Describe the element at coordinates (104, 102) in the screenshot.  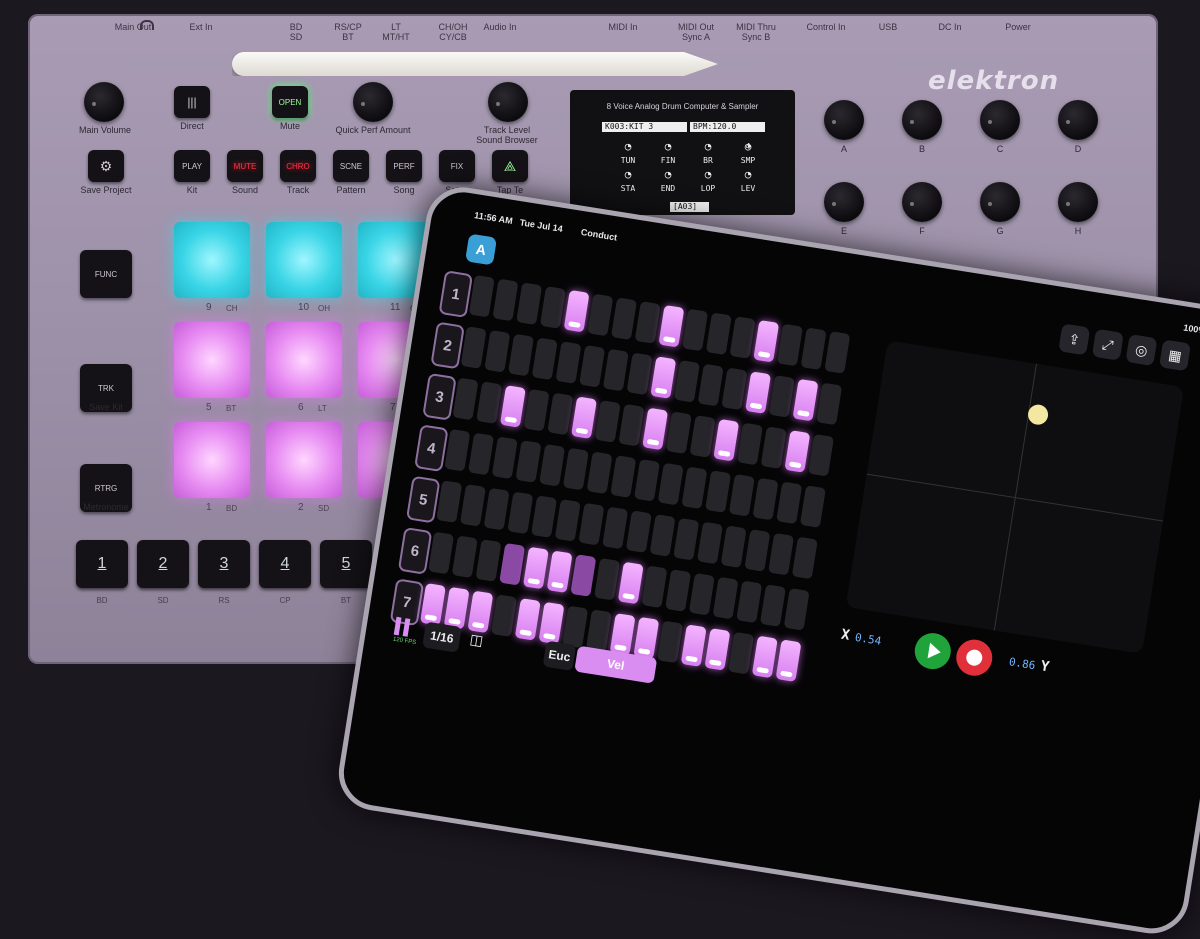
I see `main-volume-knob` at that location.